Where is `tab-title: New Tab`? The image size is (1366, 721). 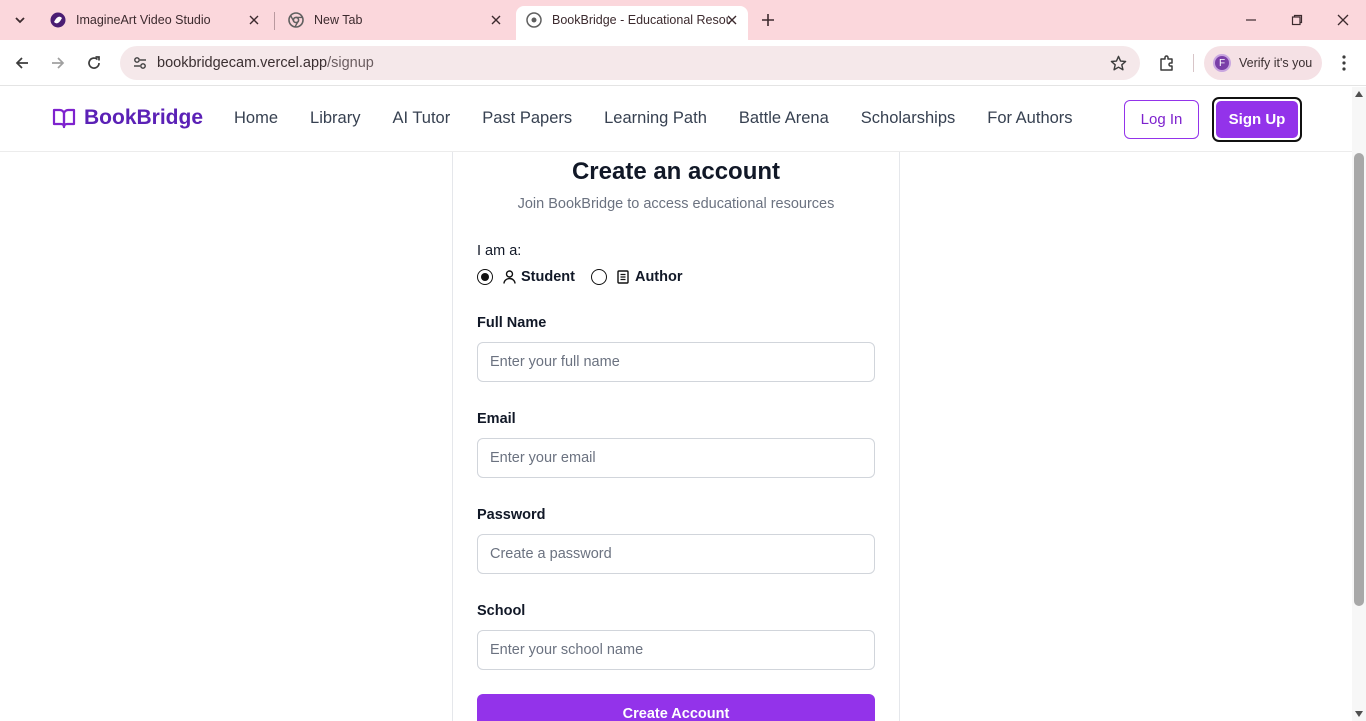 tab-title: New Tab is located at coordinates (338, 20).